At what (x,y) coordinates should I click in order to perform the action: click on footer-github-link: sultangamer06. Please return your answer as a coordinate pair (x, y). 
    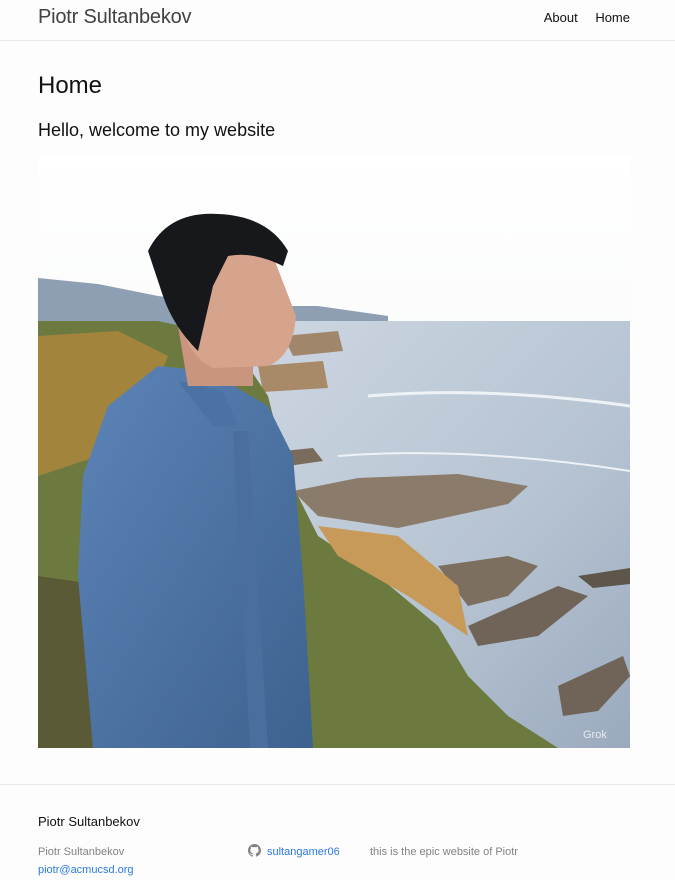
    Looking at the image, I should click on (294, 851).